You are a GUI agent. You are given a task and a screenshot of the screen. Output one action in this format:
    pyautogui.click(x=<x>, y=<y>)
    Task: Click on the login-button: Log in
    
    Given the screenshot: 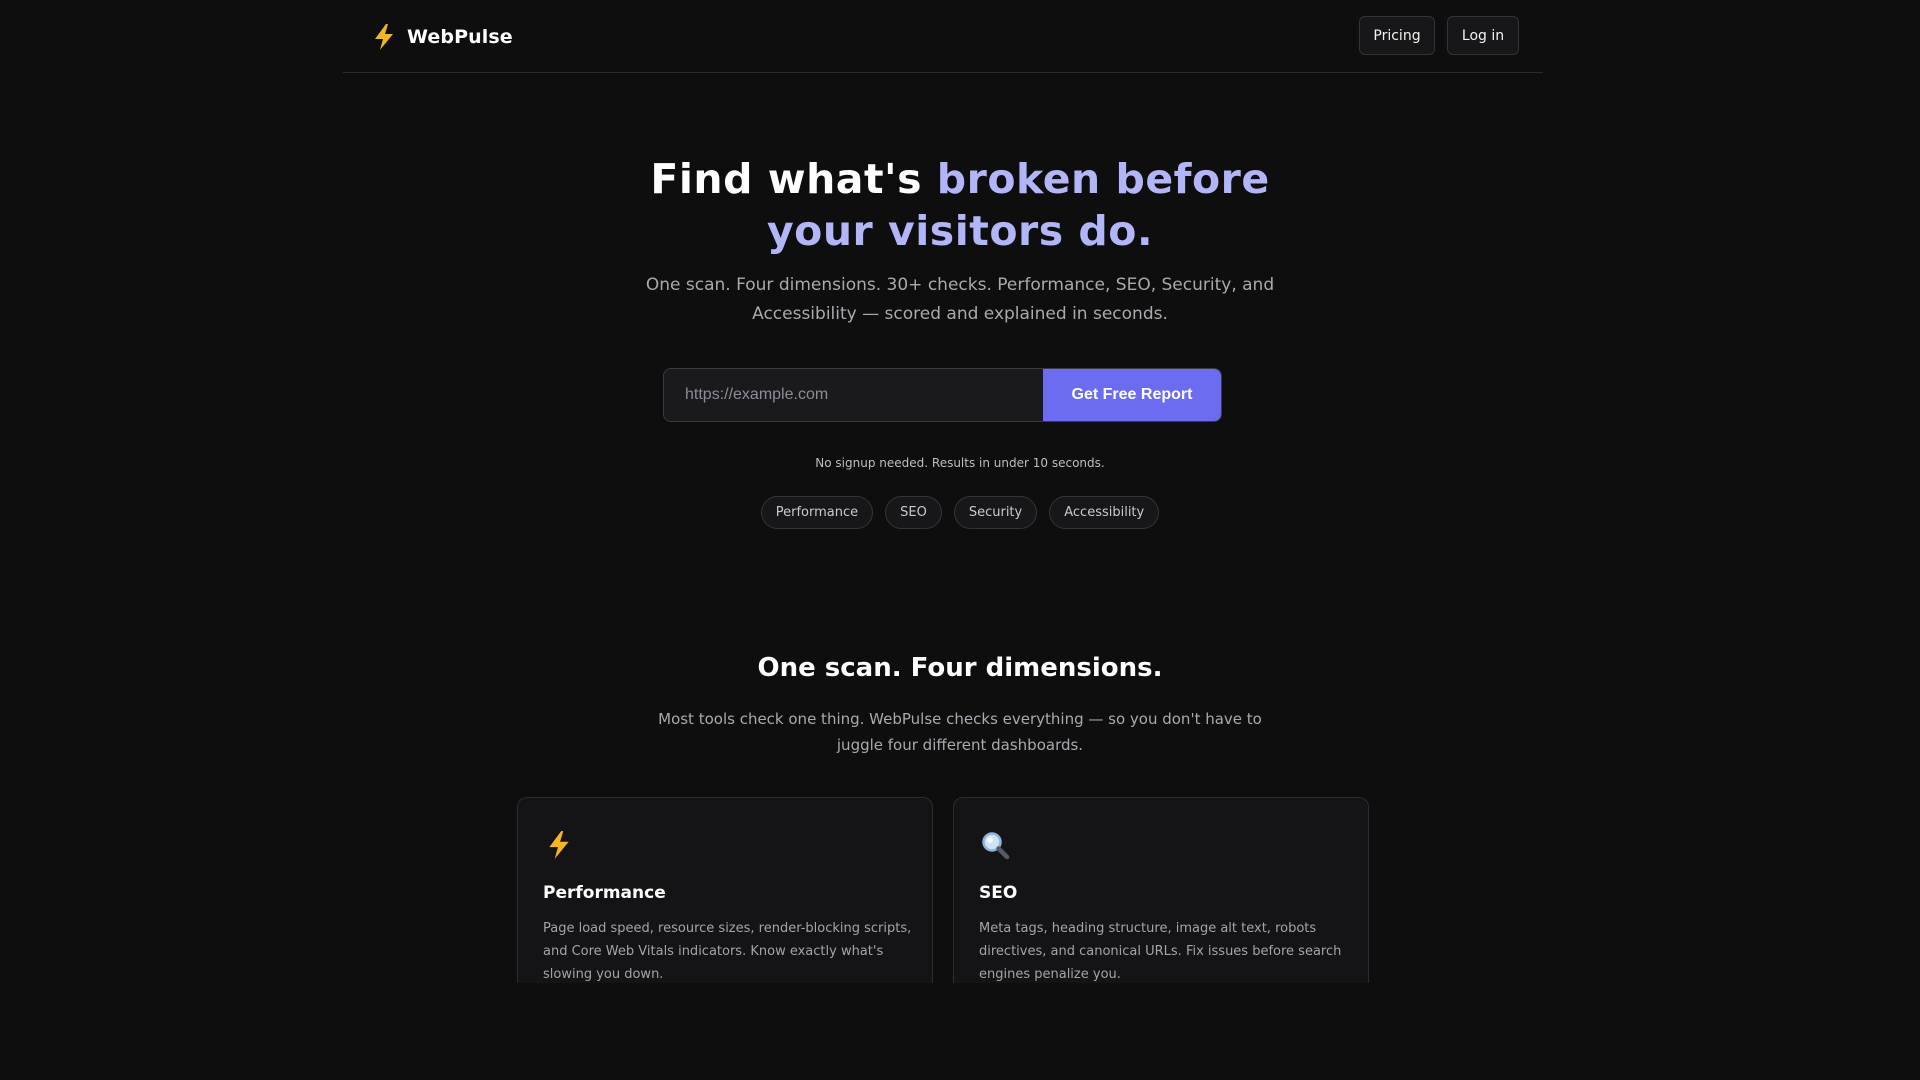 What is the action you would take?
    pyautogui.click(x=1483, y=35)
    